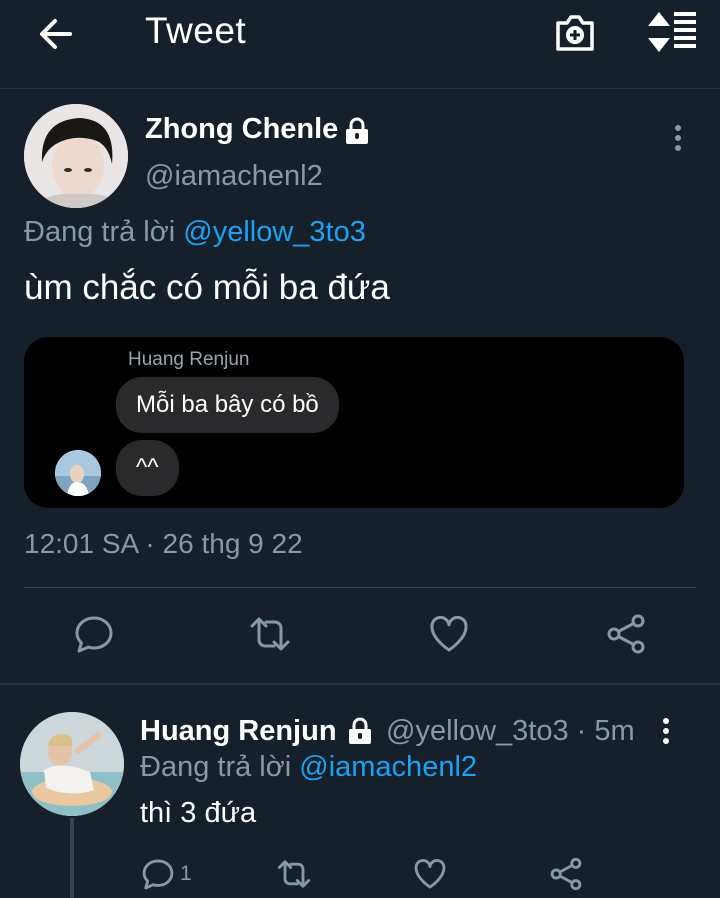  What do you see at coordinates (575, 33) in the screenshot?
I see `camera-plus-icon` at bounding box center [575, 33].